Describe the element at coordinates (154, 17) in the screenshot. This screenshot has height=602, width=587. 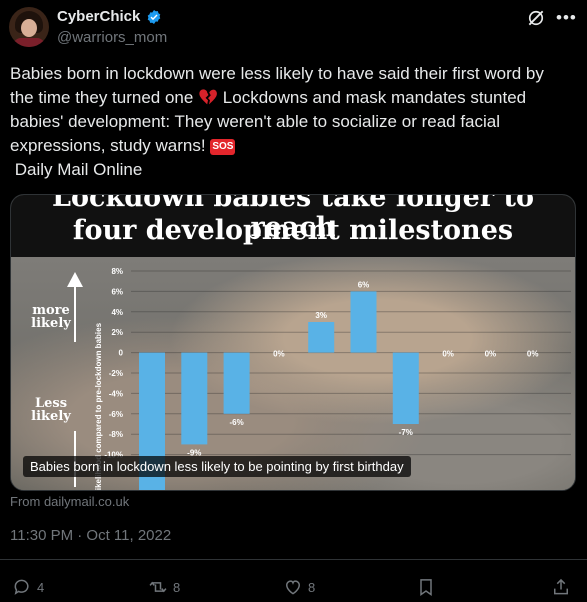
I see `verified-badge-icon` at that location.